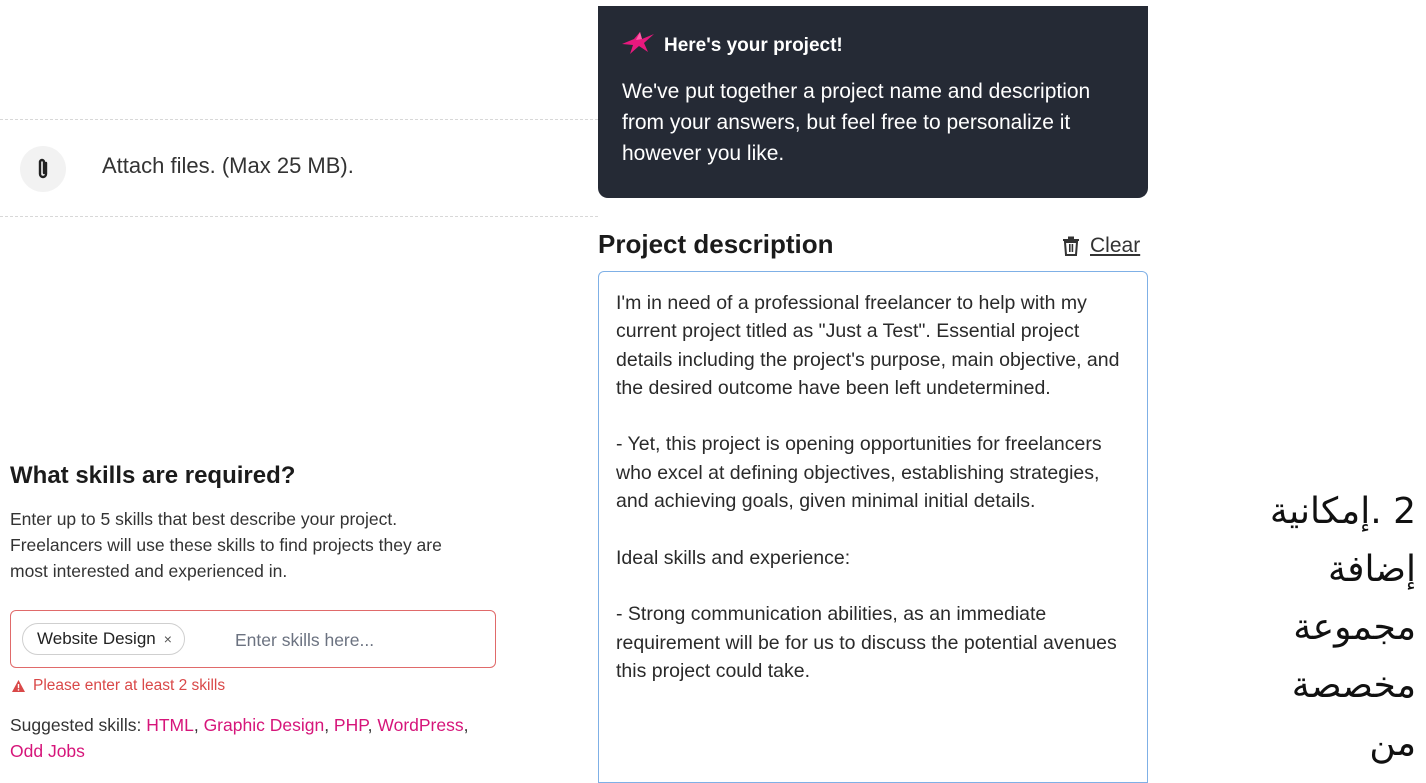 The height and width of the screenshot is (783, 1426). I want to click on attach-files-row: Attach files. (Max 25 MB)., so click(299, 168).